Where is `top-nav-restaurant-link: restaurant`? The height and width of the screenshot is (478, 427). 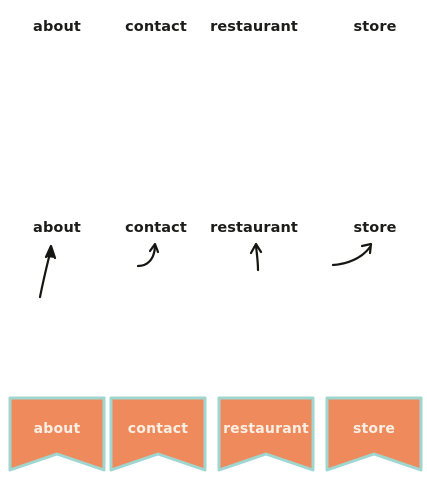
top-nav-restaurant-link: restaurant is located at coordinates (254, 27).